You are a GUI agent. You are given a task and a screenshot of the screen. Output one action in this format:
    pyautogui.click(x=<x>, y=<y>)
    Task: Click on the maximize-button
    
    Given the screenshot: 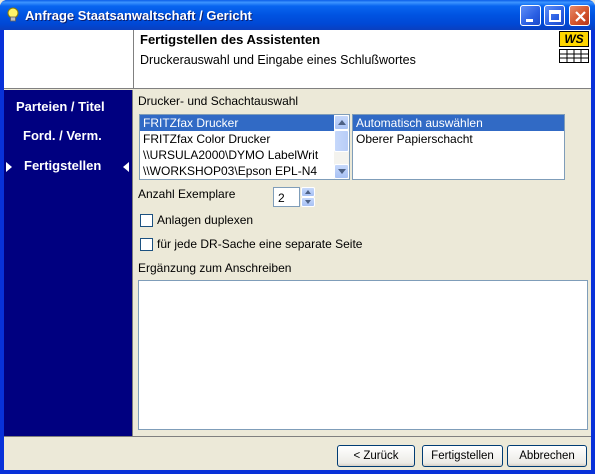 What is the action you would take?
    pyautogui.click(x=554, y=15)
    